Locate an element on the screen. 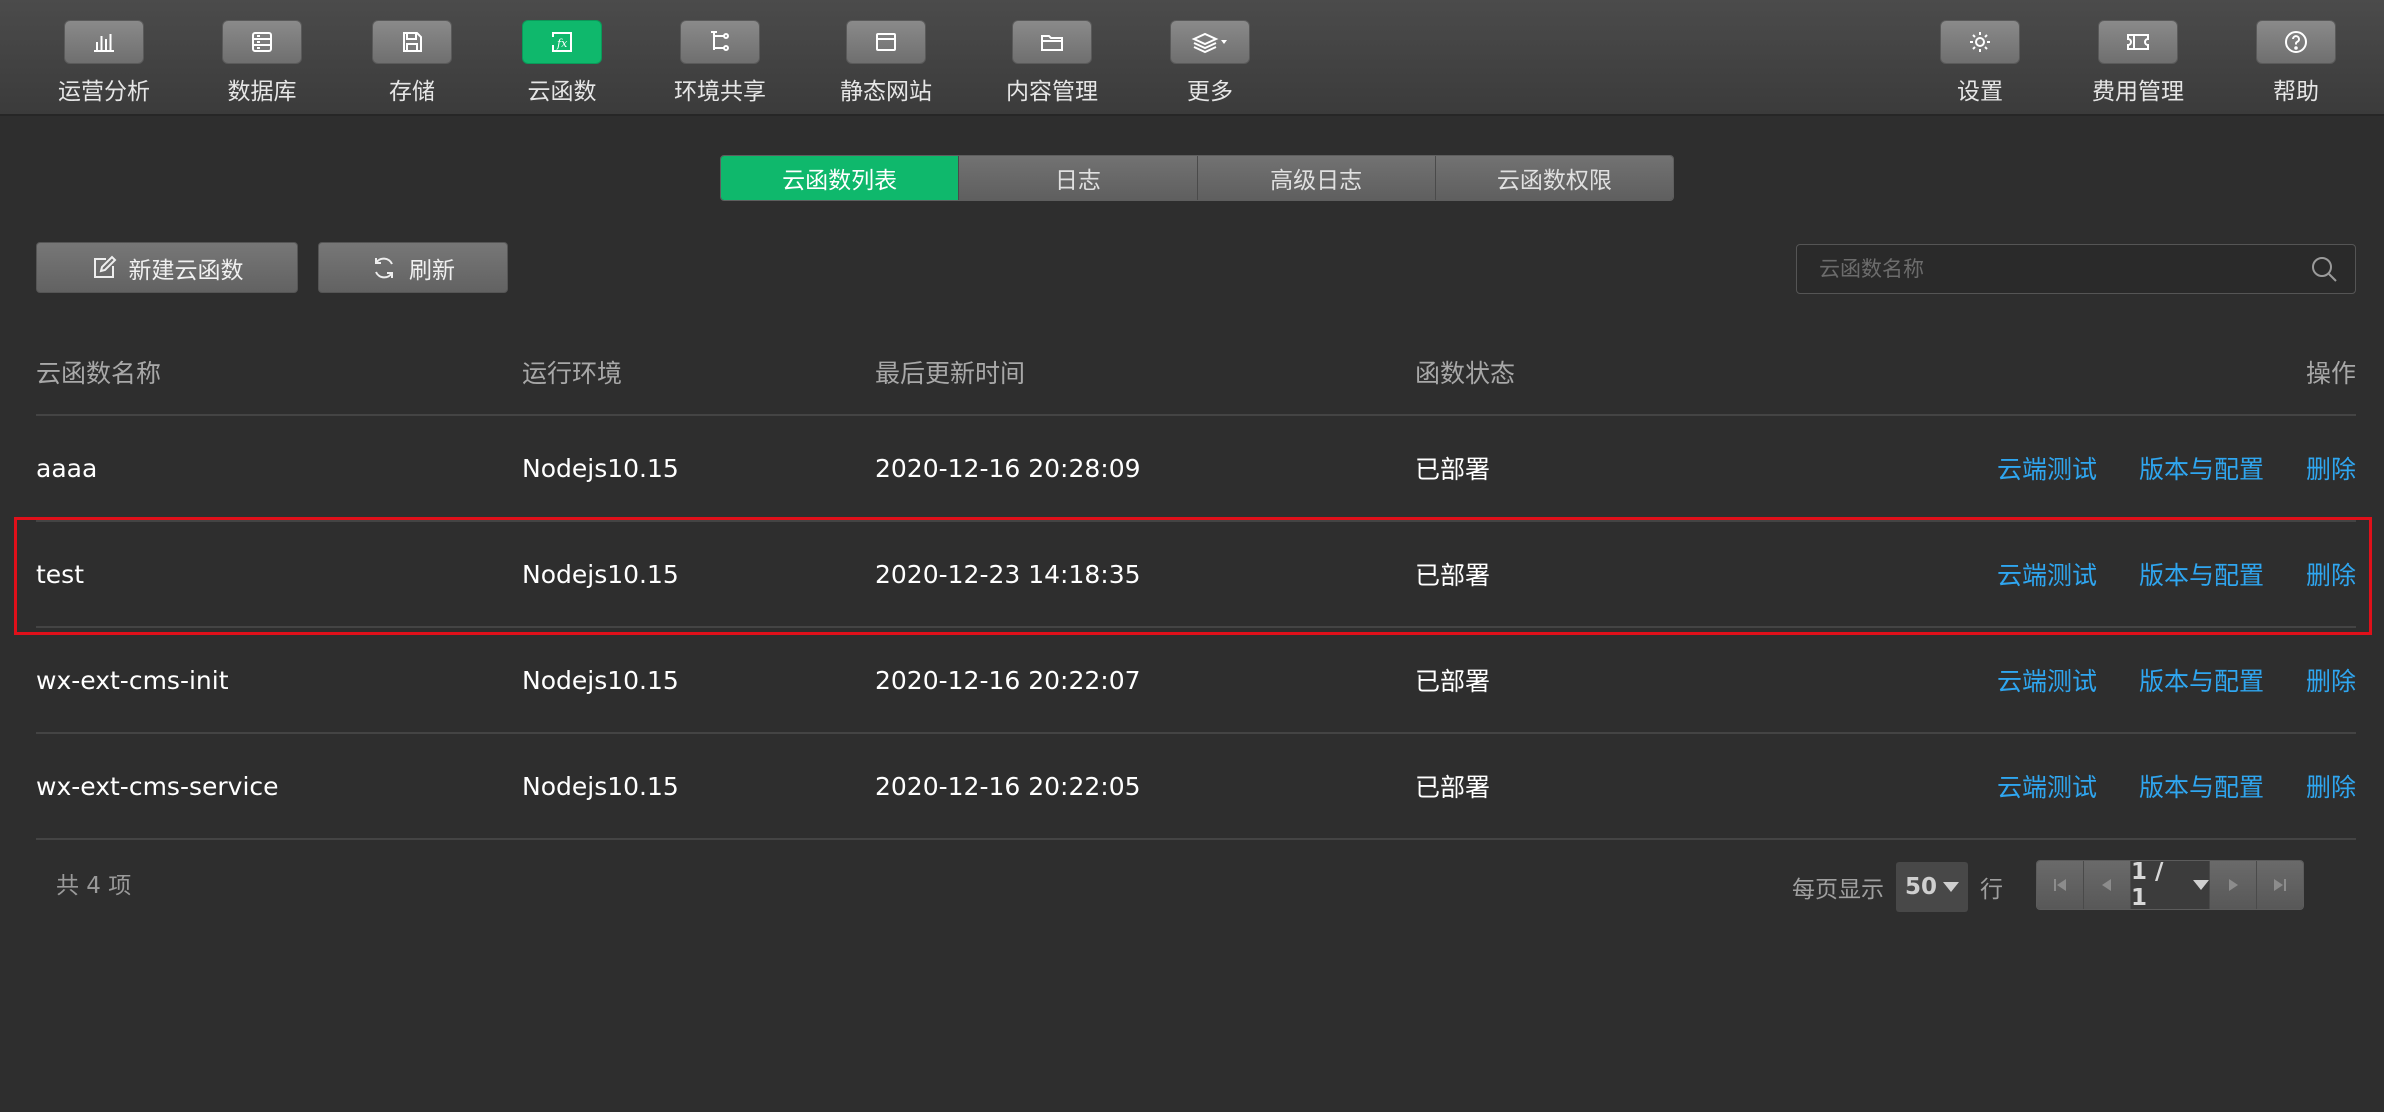 The image size is (2384, 1112). toolbar-item-content-manage: 内容管理 is located at coordinates (1052, 65).